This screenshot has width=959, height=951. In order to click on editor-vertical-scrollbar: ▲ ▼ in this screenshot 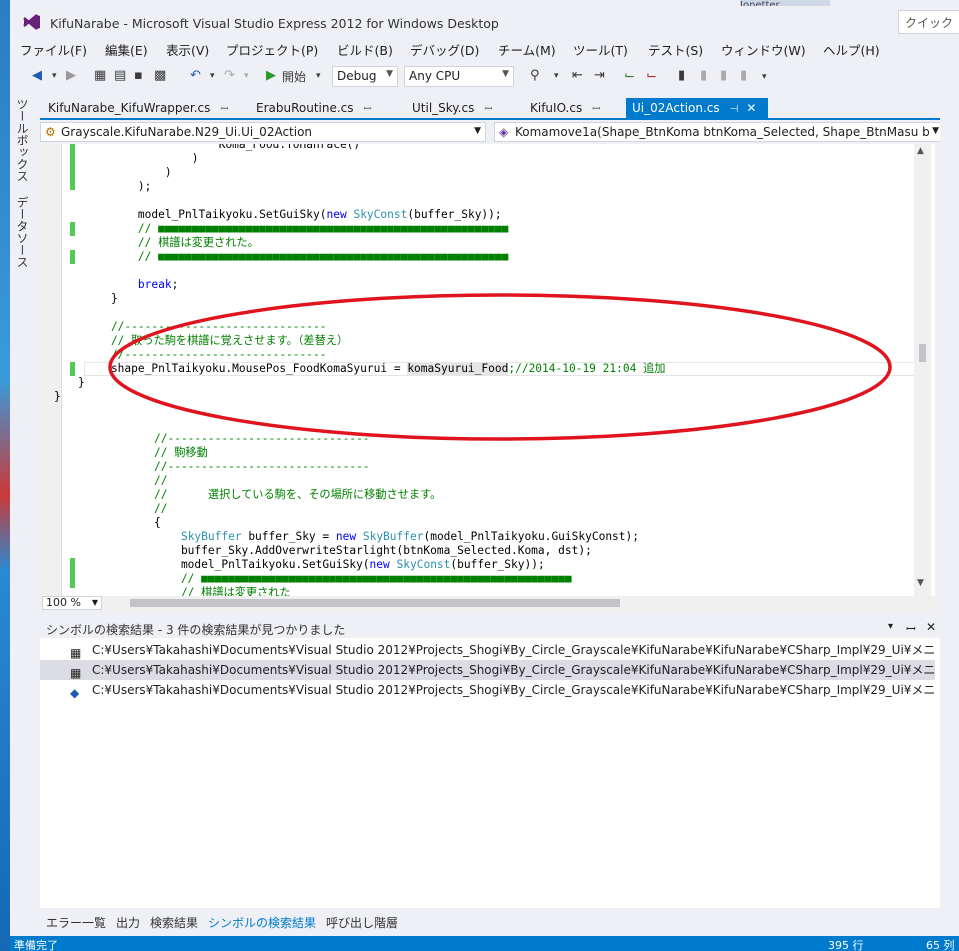, I will do `click(922, 370)`.